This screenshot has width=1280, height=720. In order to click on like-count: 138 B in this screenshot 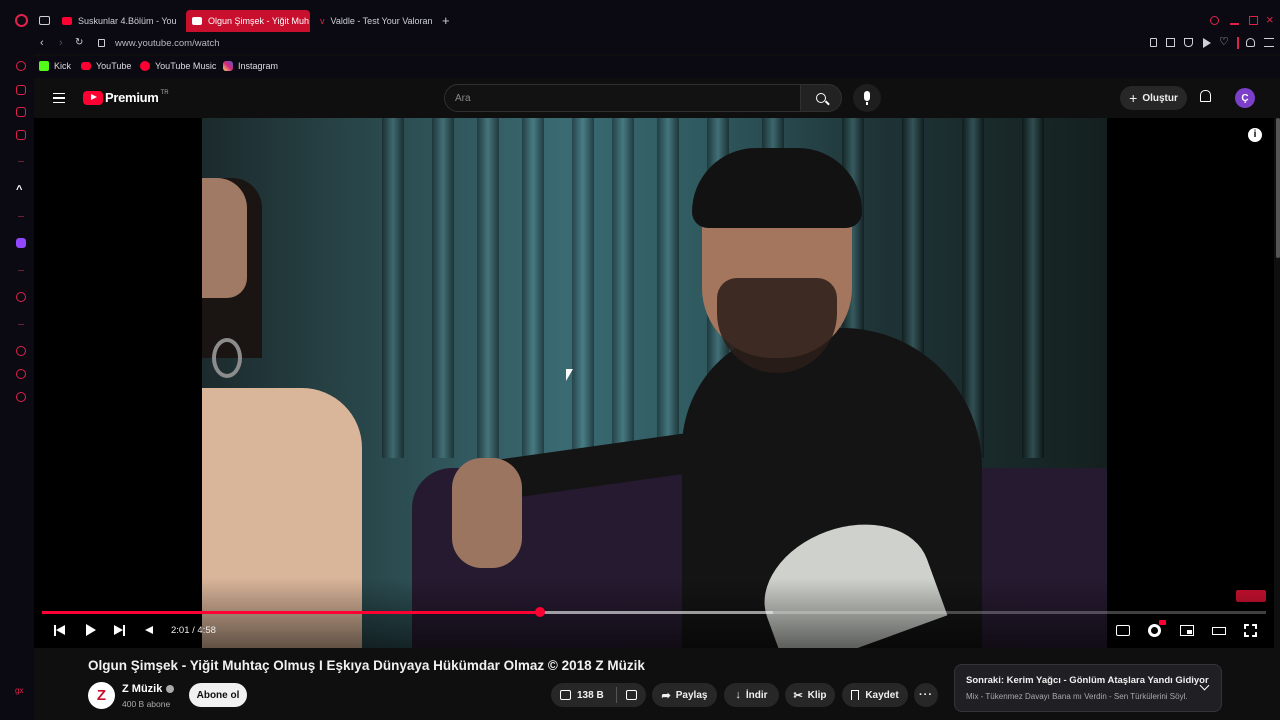, I will do `click(590, 695)`.